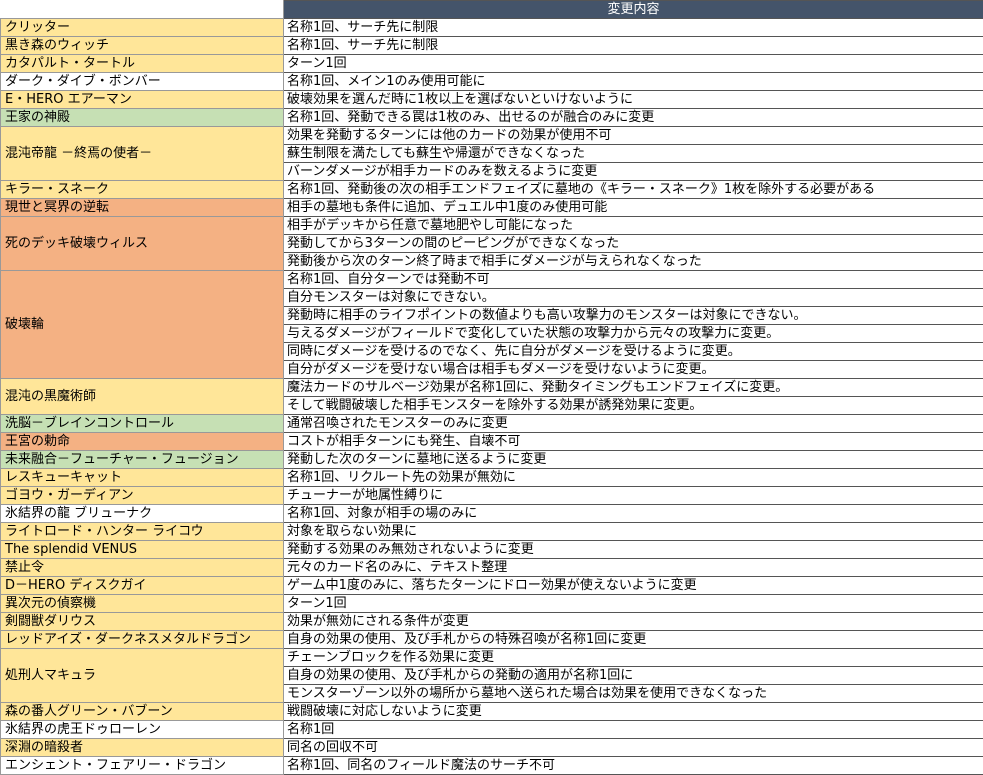 The image size is (983, 775). Describe the element at coordinates (633, 585) in the screenshot. I see `change-description-cell: ゲーム中1度のみに、落ちたターンにドロー効果が使えないように変更` at that location.